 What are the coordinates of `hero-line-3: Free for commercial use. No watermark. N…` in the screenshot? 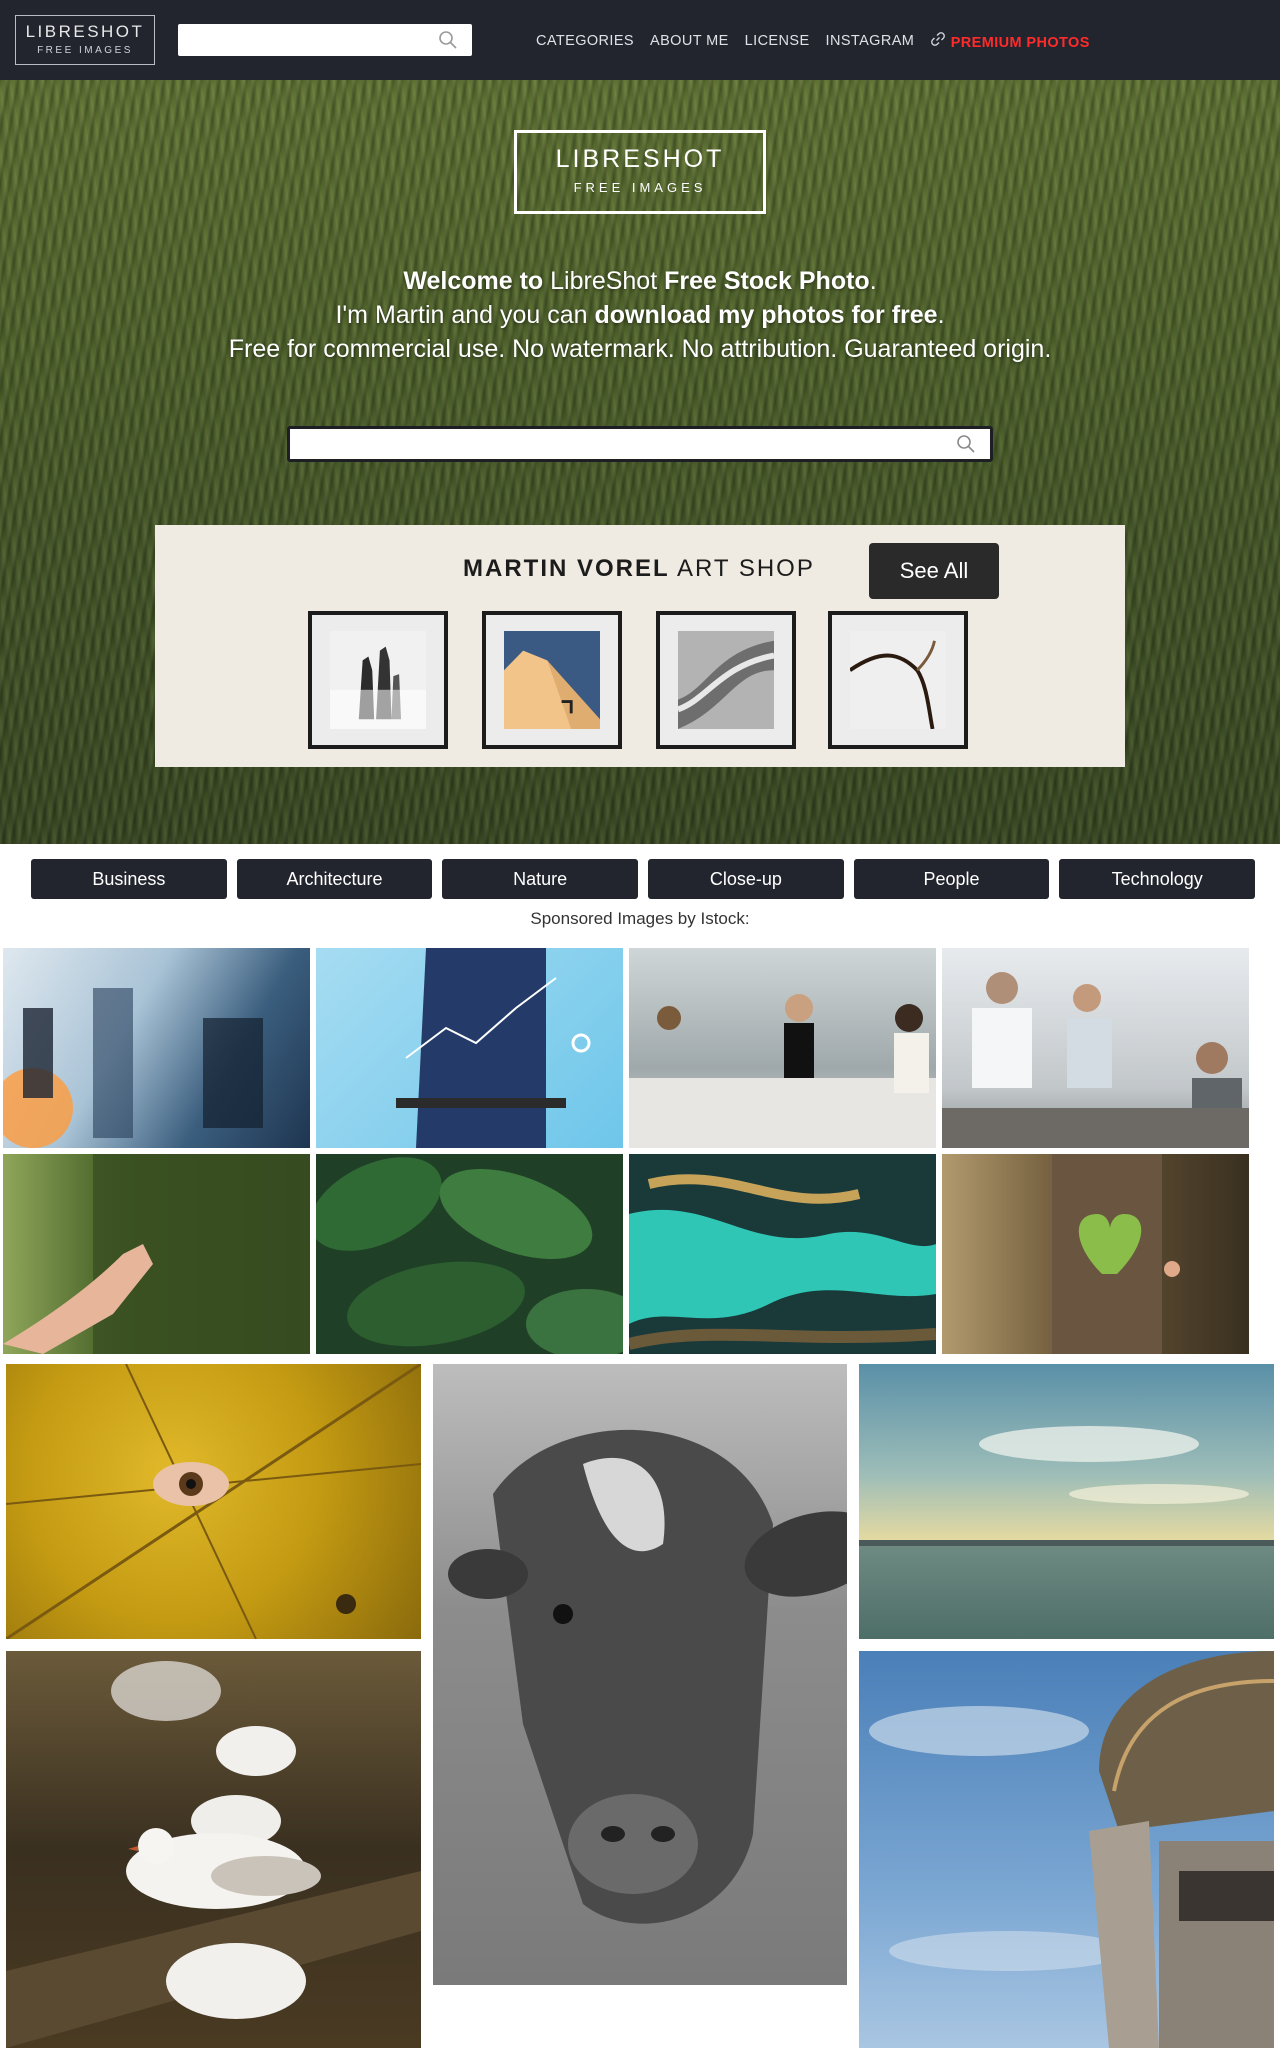 It's located at (640, 349).